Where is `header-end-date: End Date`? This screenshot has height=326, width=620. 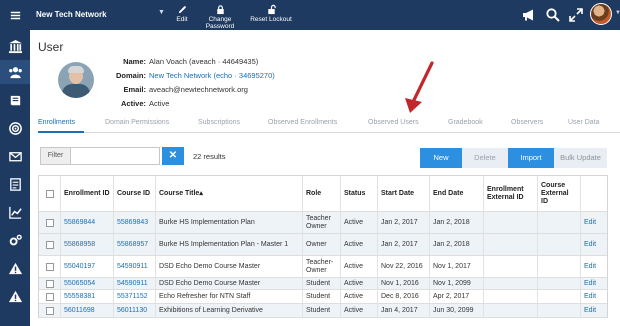
header-end-date: End Date is located at coordinates (457, 193).